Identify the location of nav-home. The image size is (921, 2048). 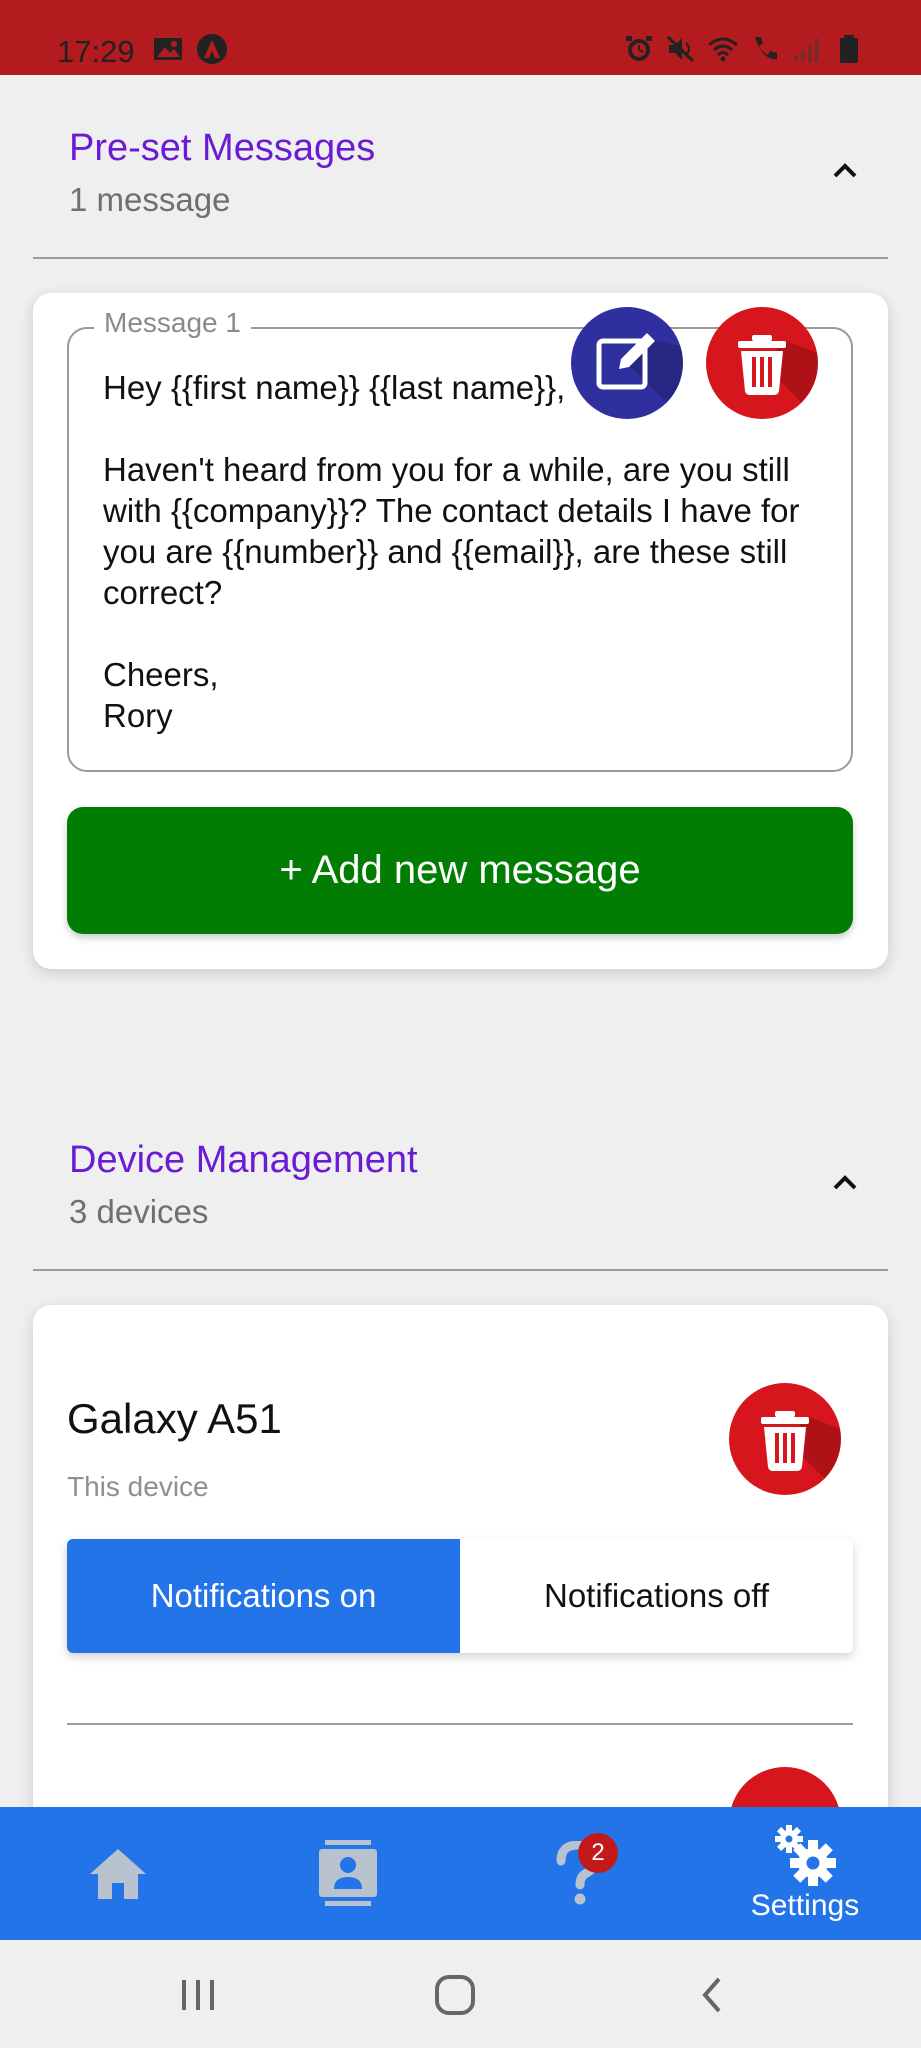
(118, 1873).